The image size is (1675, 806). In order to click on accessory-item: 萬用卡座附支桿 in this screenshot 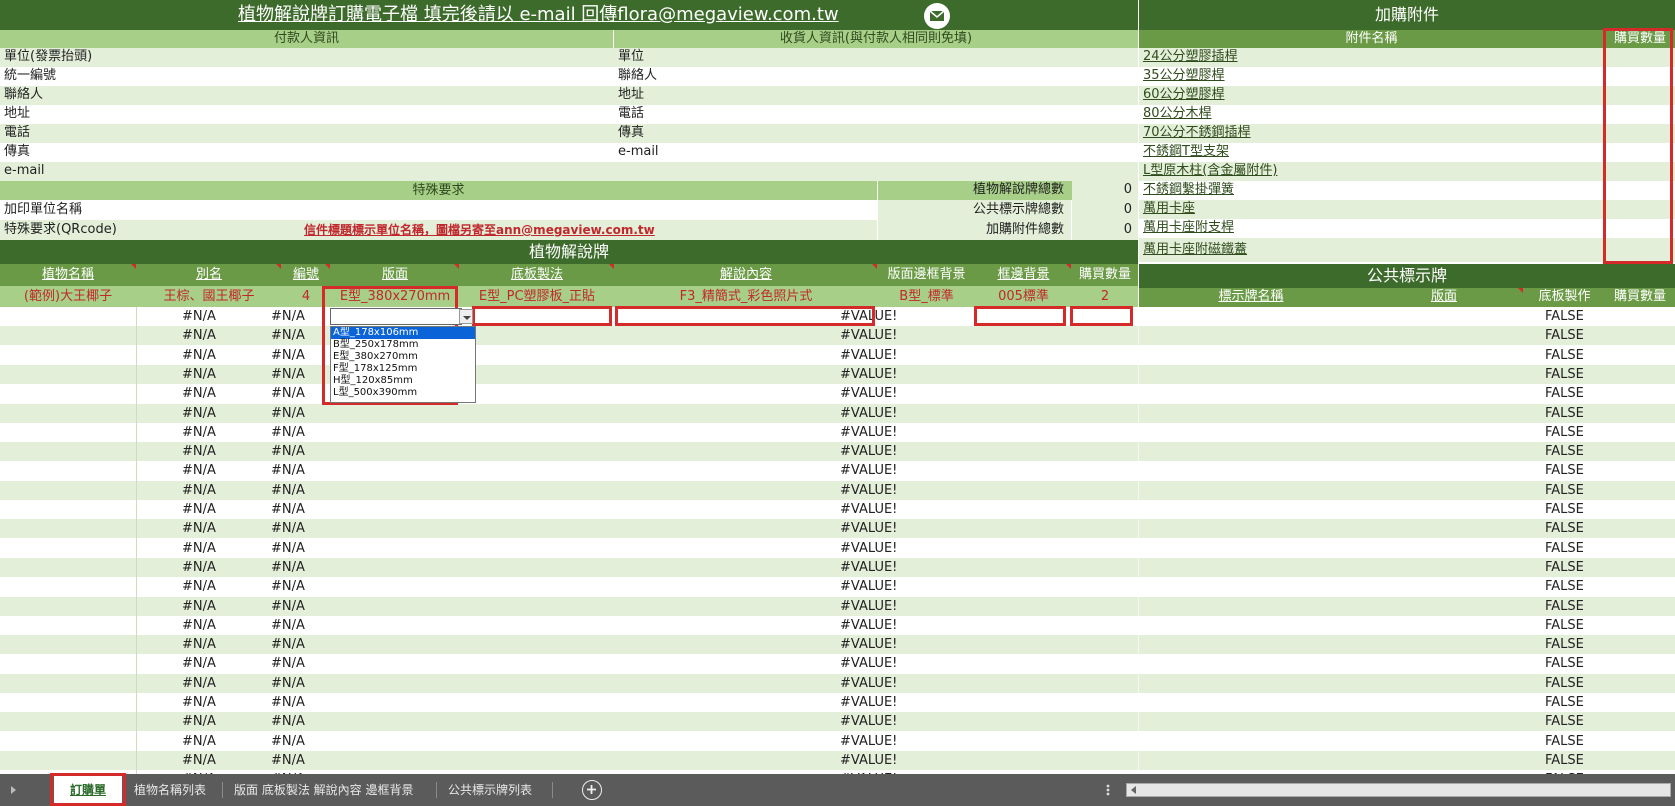, I will do `click(1188, 228)`.